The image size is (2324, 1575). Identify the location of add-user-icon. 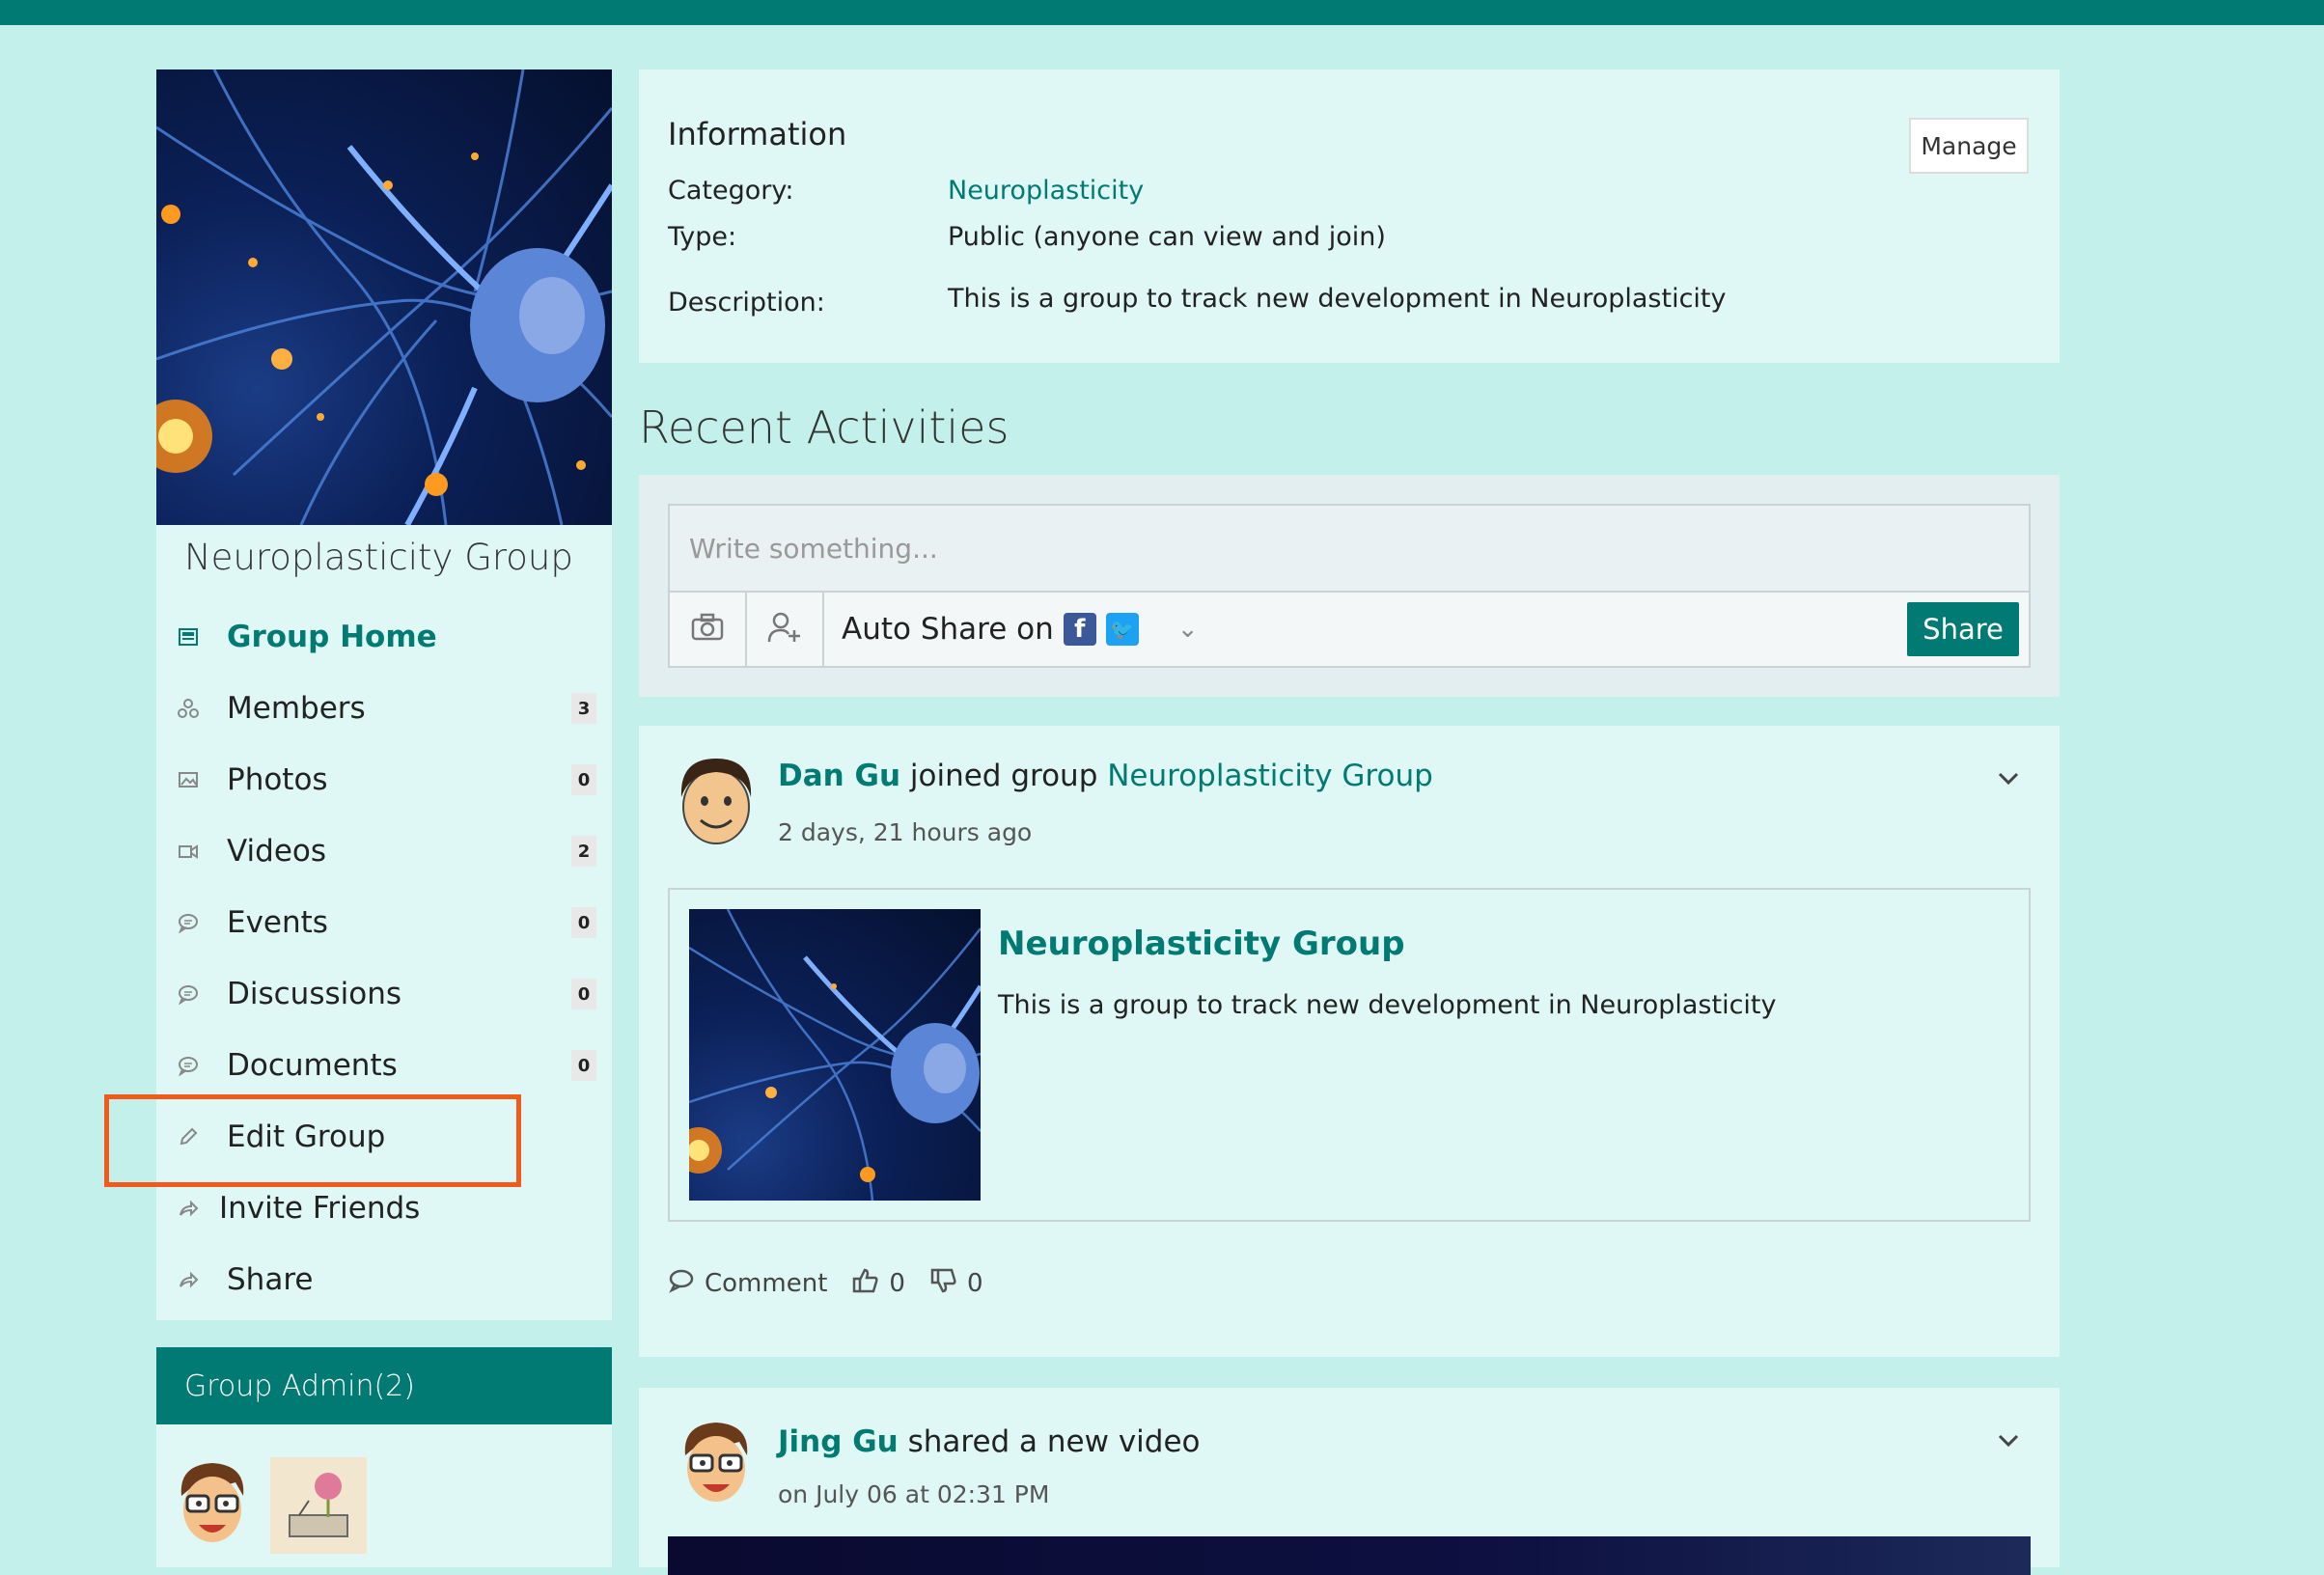
(785, 629).